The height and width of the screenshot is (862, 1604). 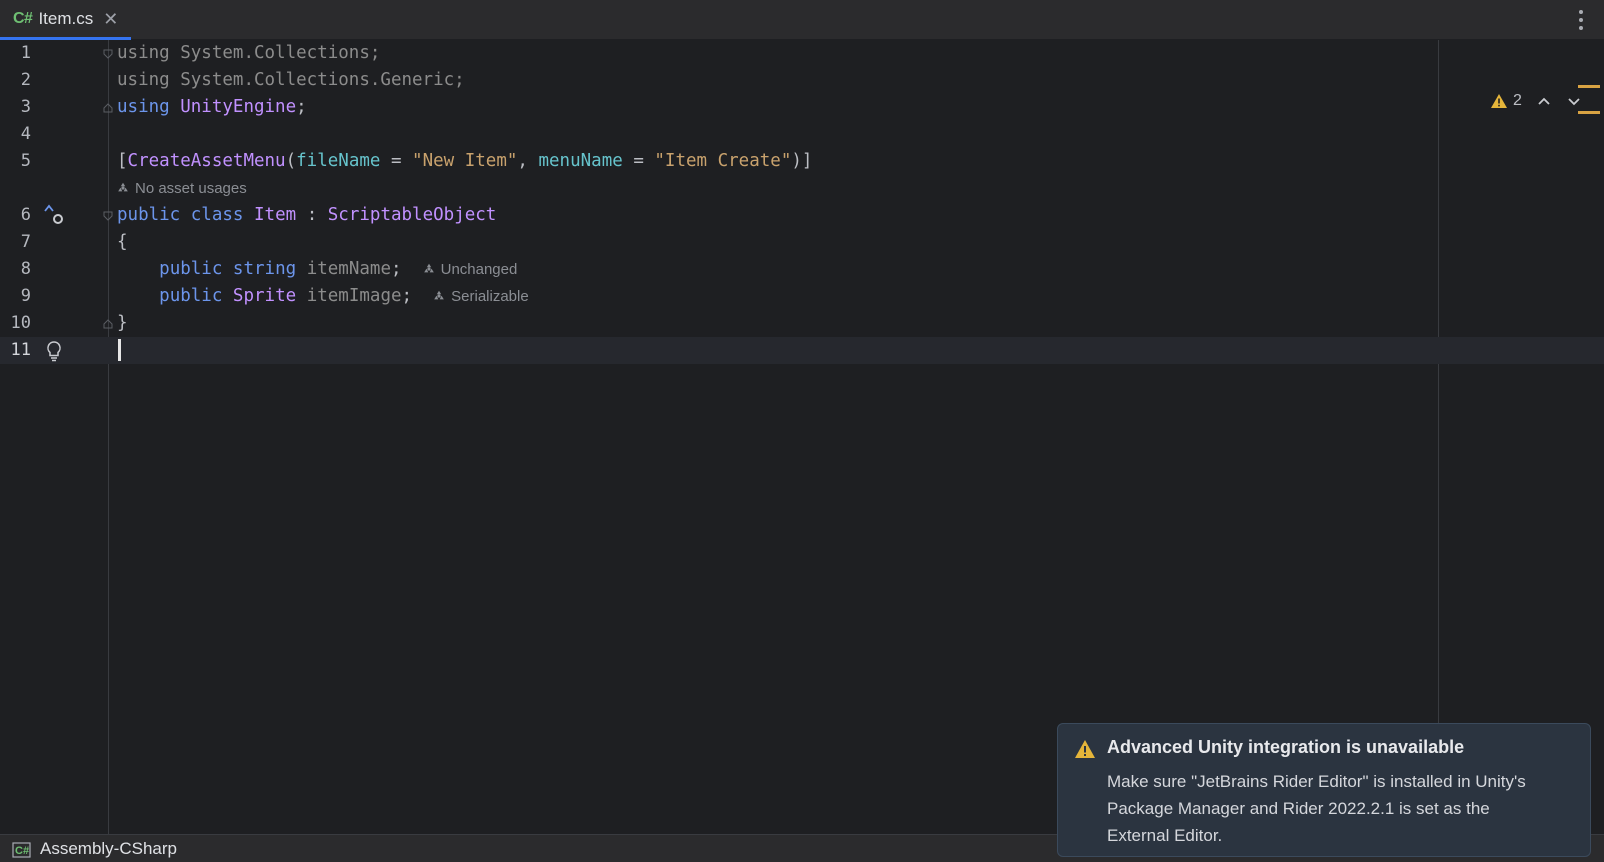 I want to click on serialization-hint: Unchanged, so click(x=470, y=269).